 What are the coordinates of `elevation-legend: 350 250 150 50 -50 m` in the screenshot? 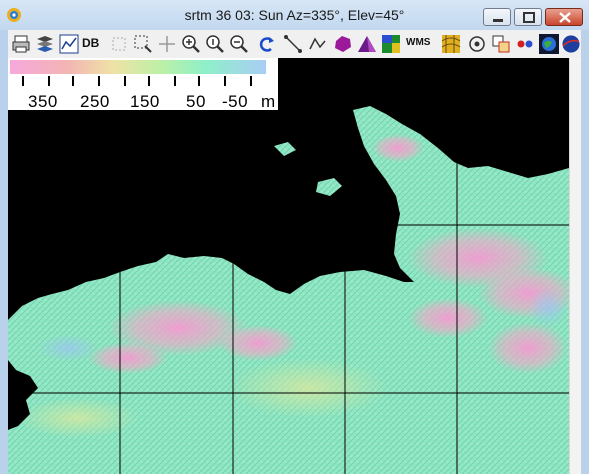 It's located at (143, 84).